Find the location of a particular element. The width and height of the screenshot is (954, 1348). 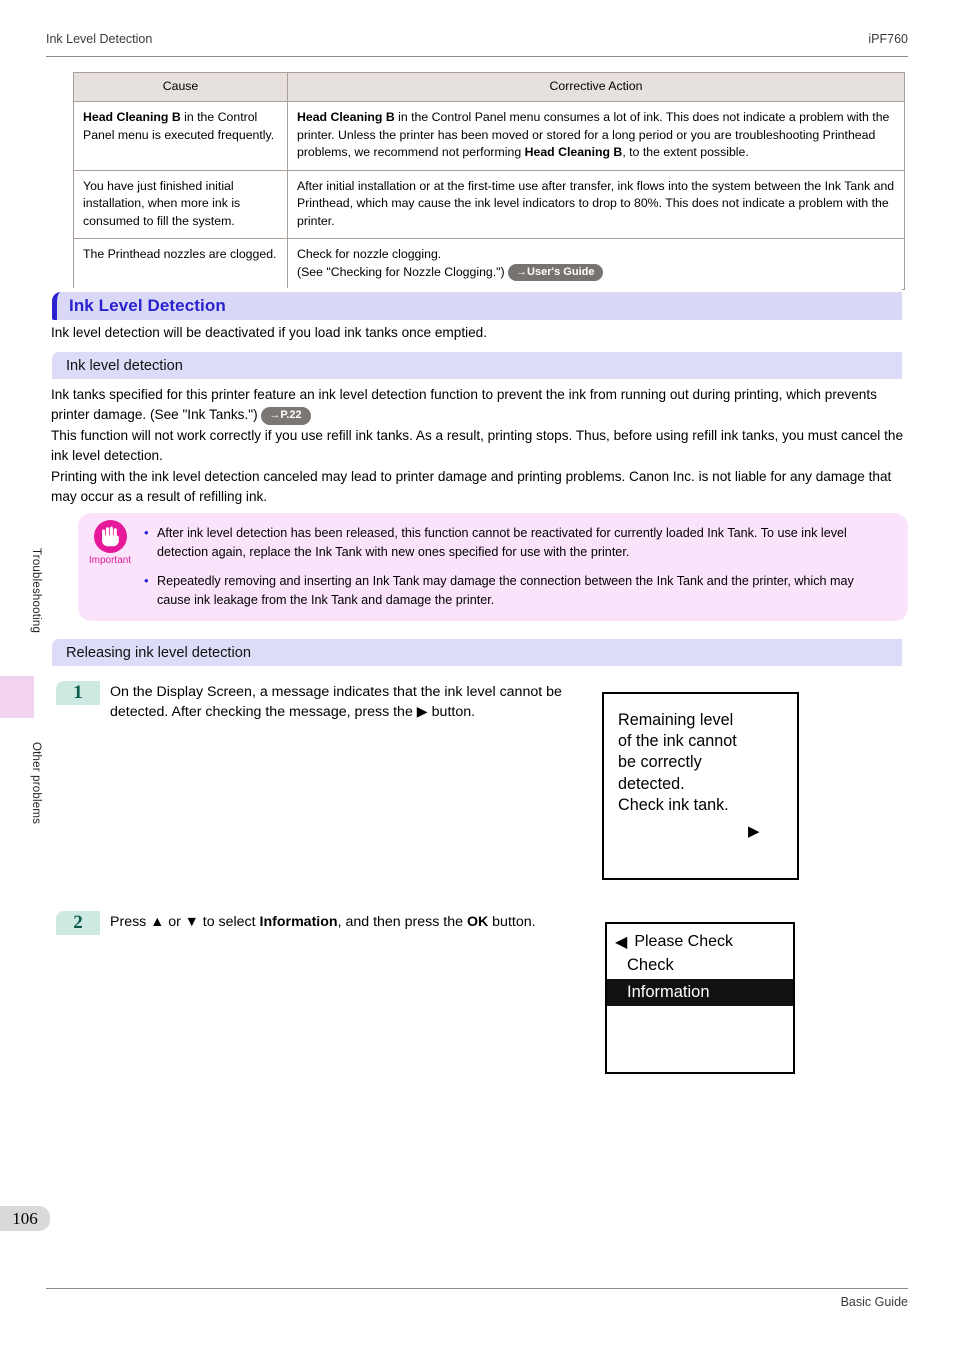

page-reference-badge: →P.22 is located at coordinates (286, 416).